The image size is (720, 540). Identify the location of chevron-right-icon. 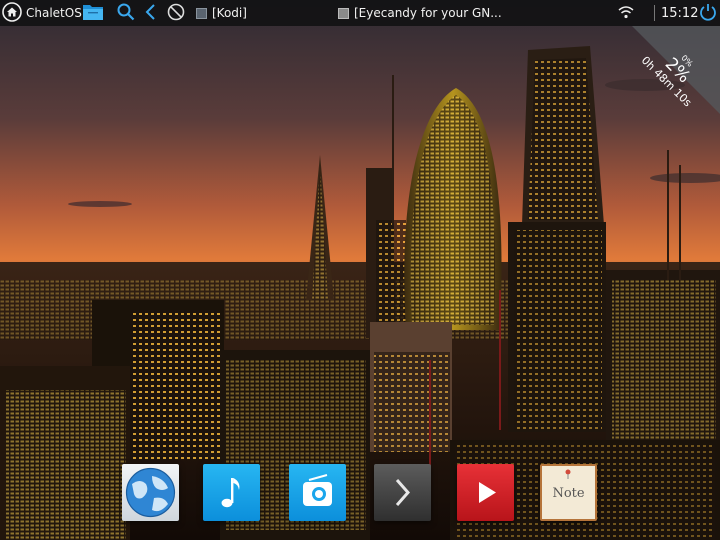
(402, 500).